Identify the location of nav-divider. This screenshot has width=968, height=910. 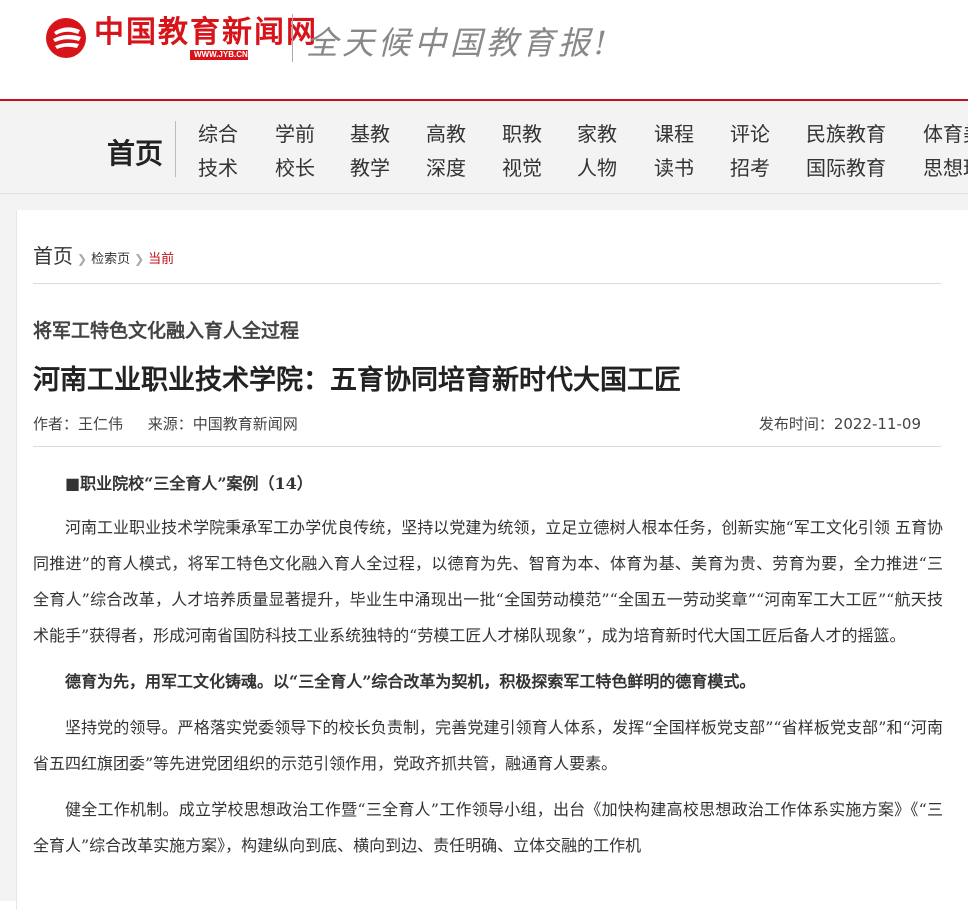
(175, 149).